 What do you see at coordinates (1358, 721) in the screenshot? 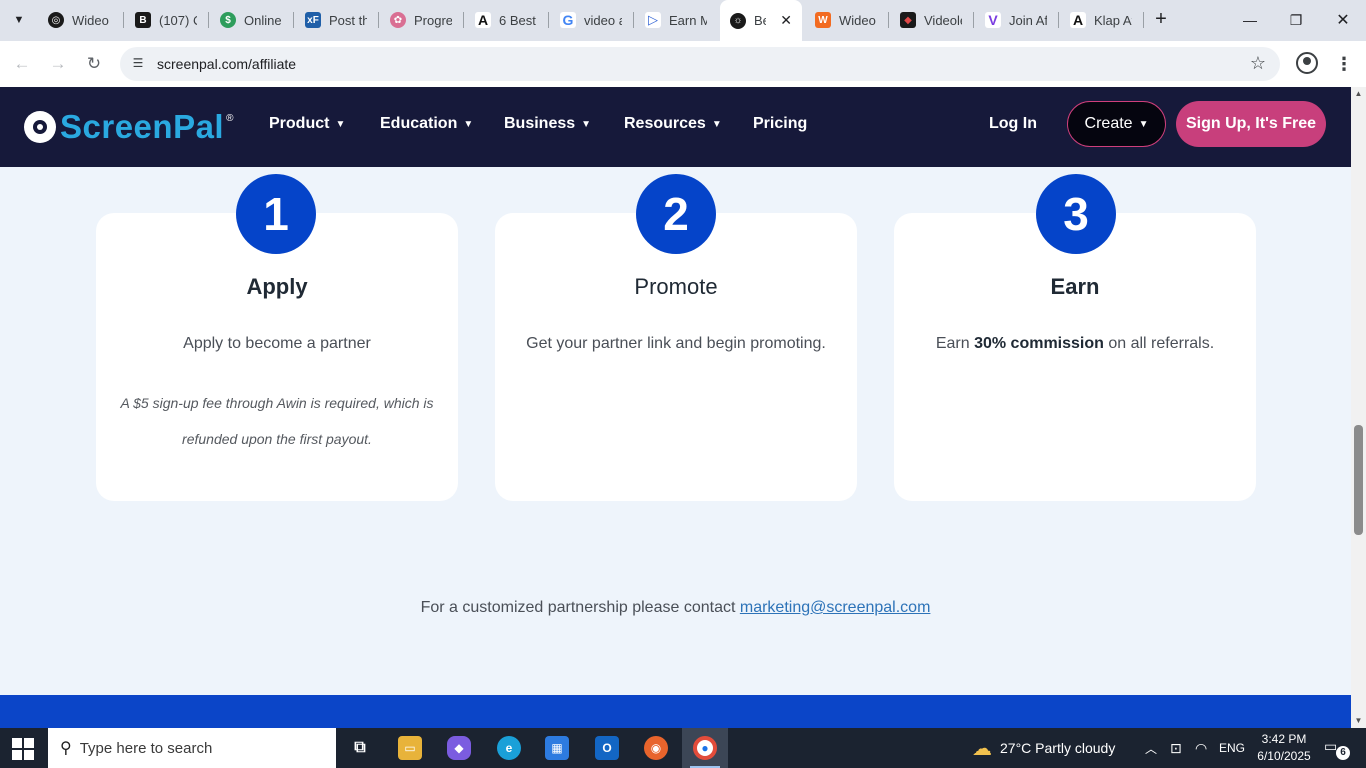
I see `scroll-down-arrow-icon: ▼` at bounding box center [1358, 721].